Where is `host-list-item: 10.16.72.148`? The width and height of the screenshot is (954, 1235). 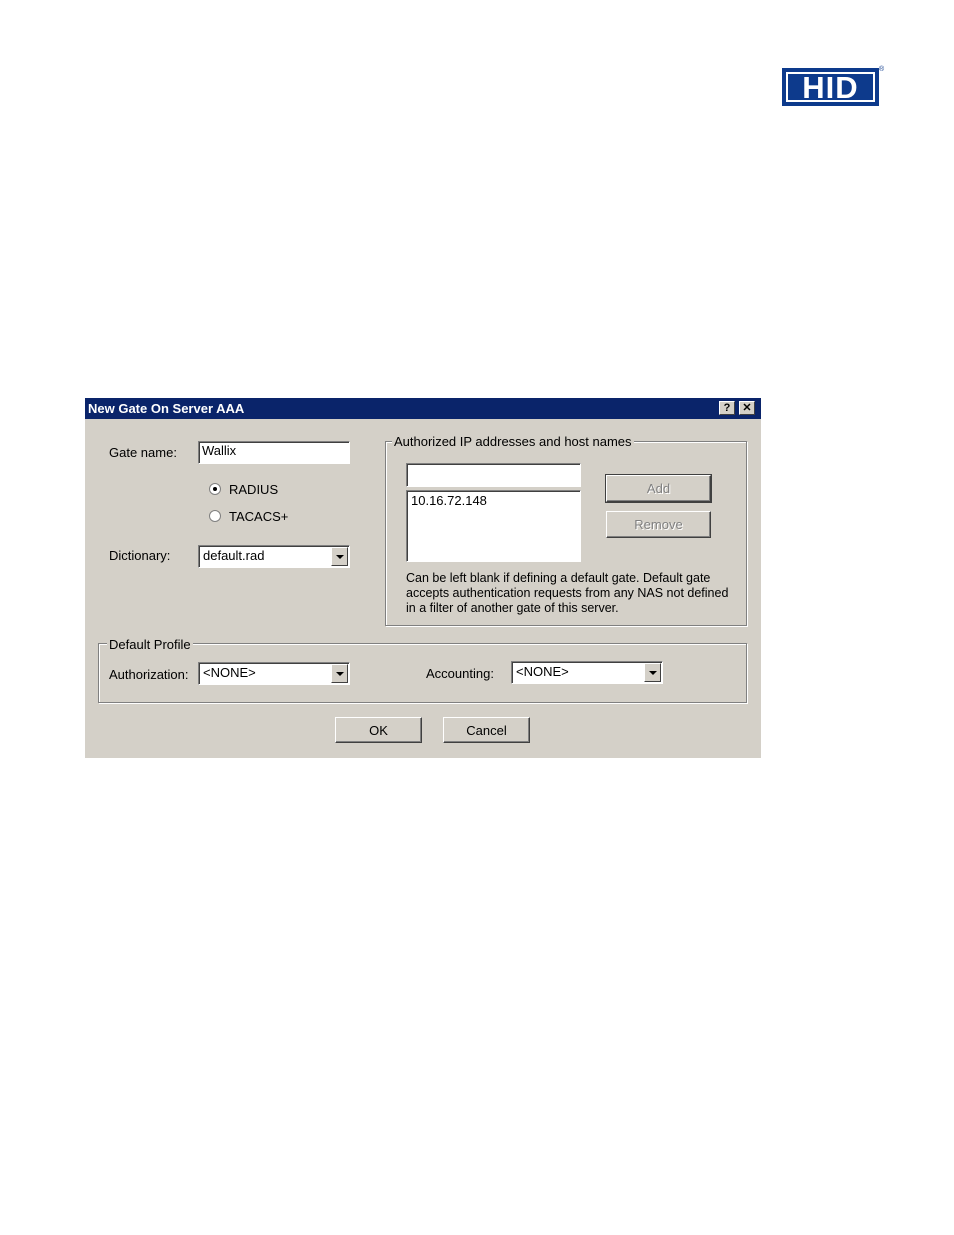 host-list-item: 10.16.72.148 is located at coordinates (493, 500).